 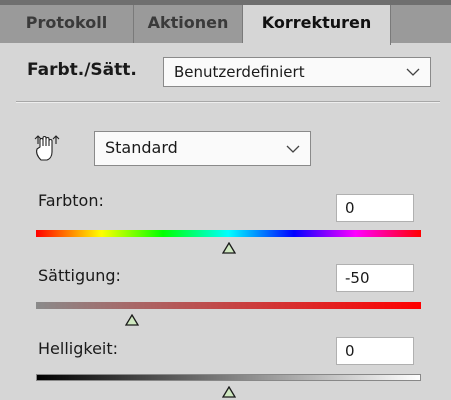 I want to click on preset-label: Farbt./Sätt., so click(x=82, y=70).